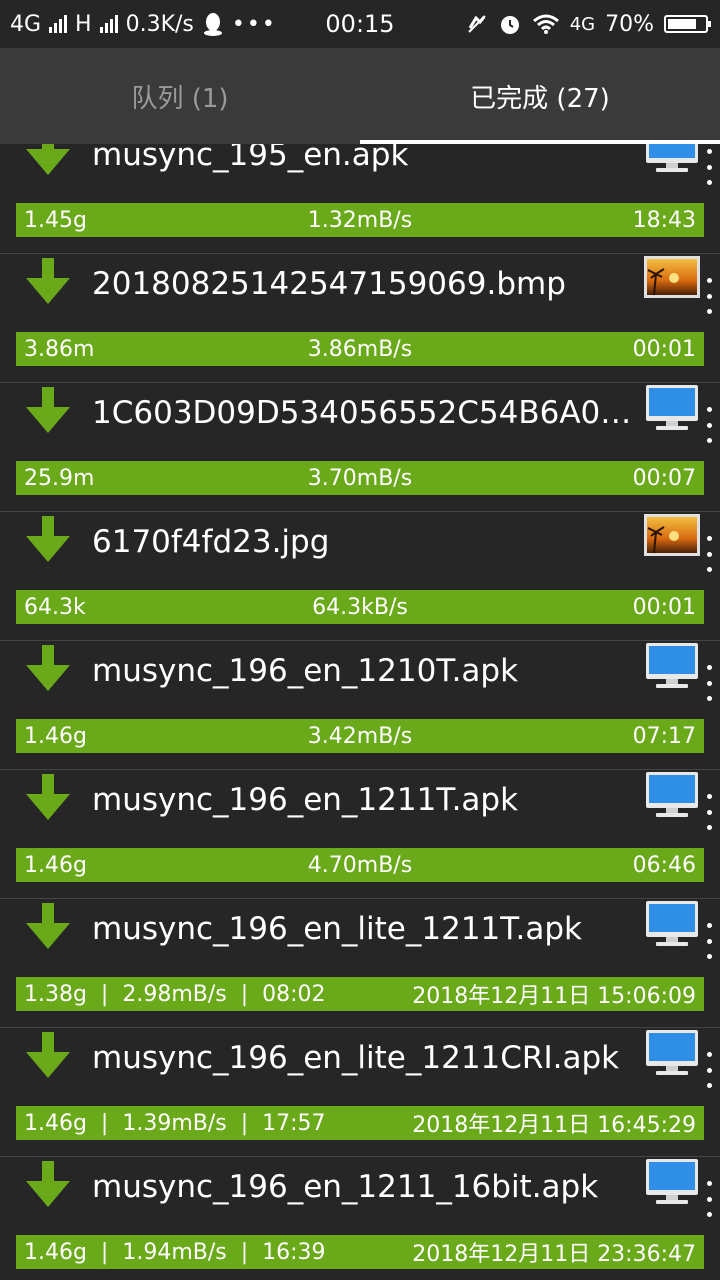 The width and height of the screenshot is (720, 1280). I want to click on download-item: musync_195_en.apk 1.45g 1.32mB/s 18:43, so click(360, 199).